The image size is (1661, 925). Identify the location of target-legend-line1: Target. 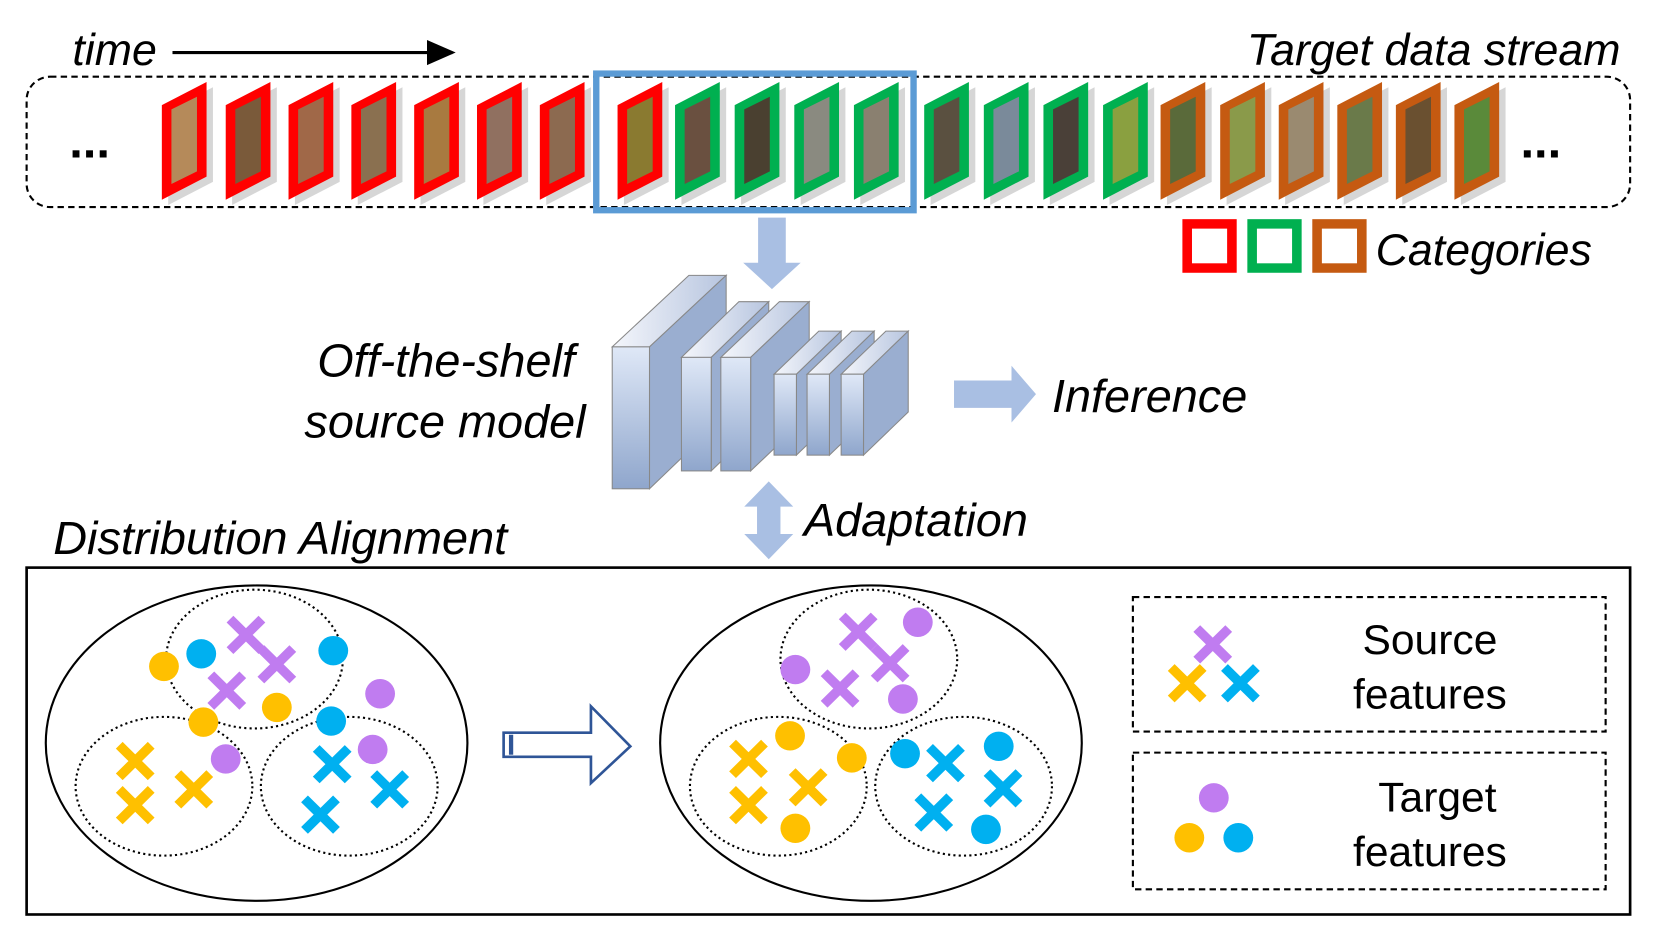
(1437, 797).